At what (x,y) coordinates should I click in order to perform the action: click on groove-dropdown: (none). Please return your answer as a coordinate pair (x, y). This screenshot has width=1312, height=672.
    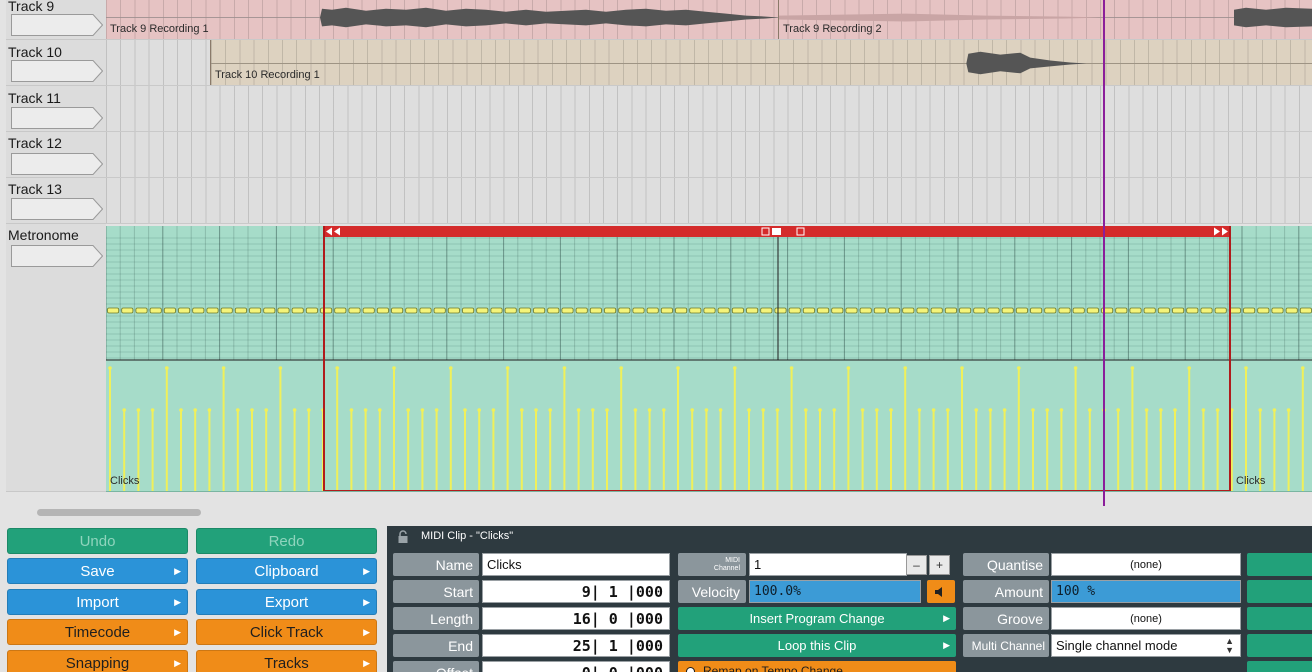
    Looking at the image, I should click on (1146, 618).